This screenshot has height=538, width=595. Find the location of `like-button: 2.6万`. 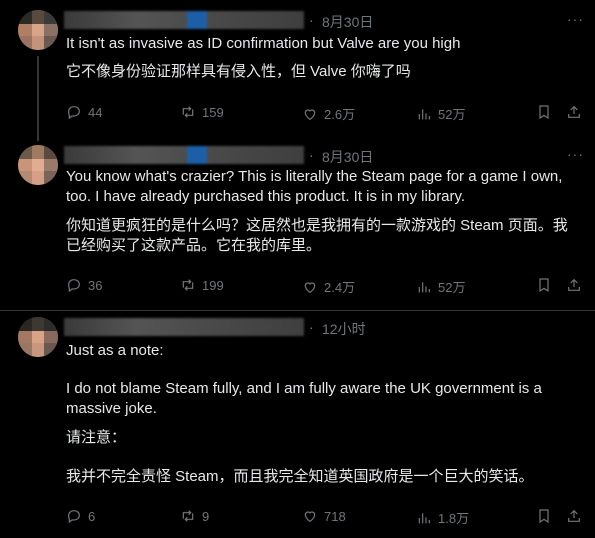

like-button: 2.6万 is located at coordinates (328, 113).